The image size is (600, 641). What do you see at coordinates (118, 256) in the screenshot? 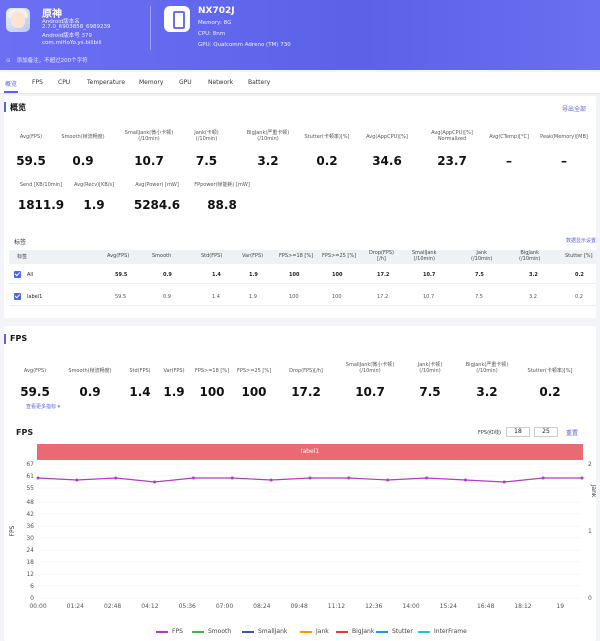
I see `col-header: Avg(FPS)` at bounding box center [118, 256].